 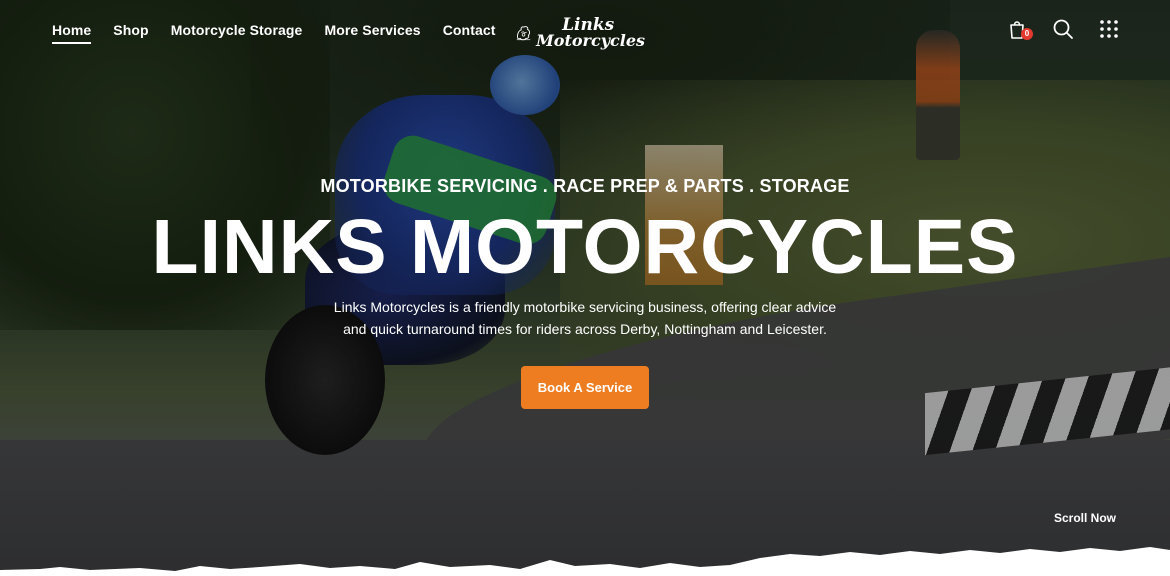 What do you see at coordinates (585, 387) in the screenshot?
I see `book-service-button: Book A Service` at bounding box center [585, 387].